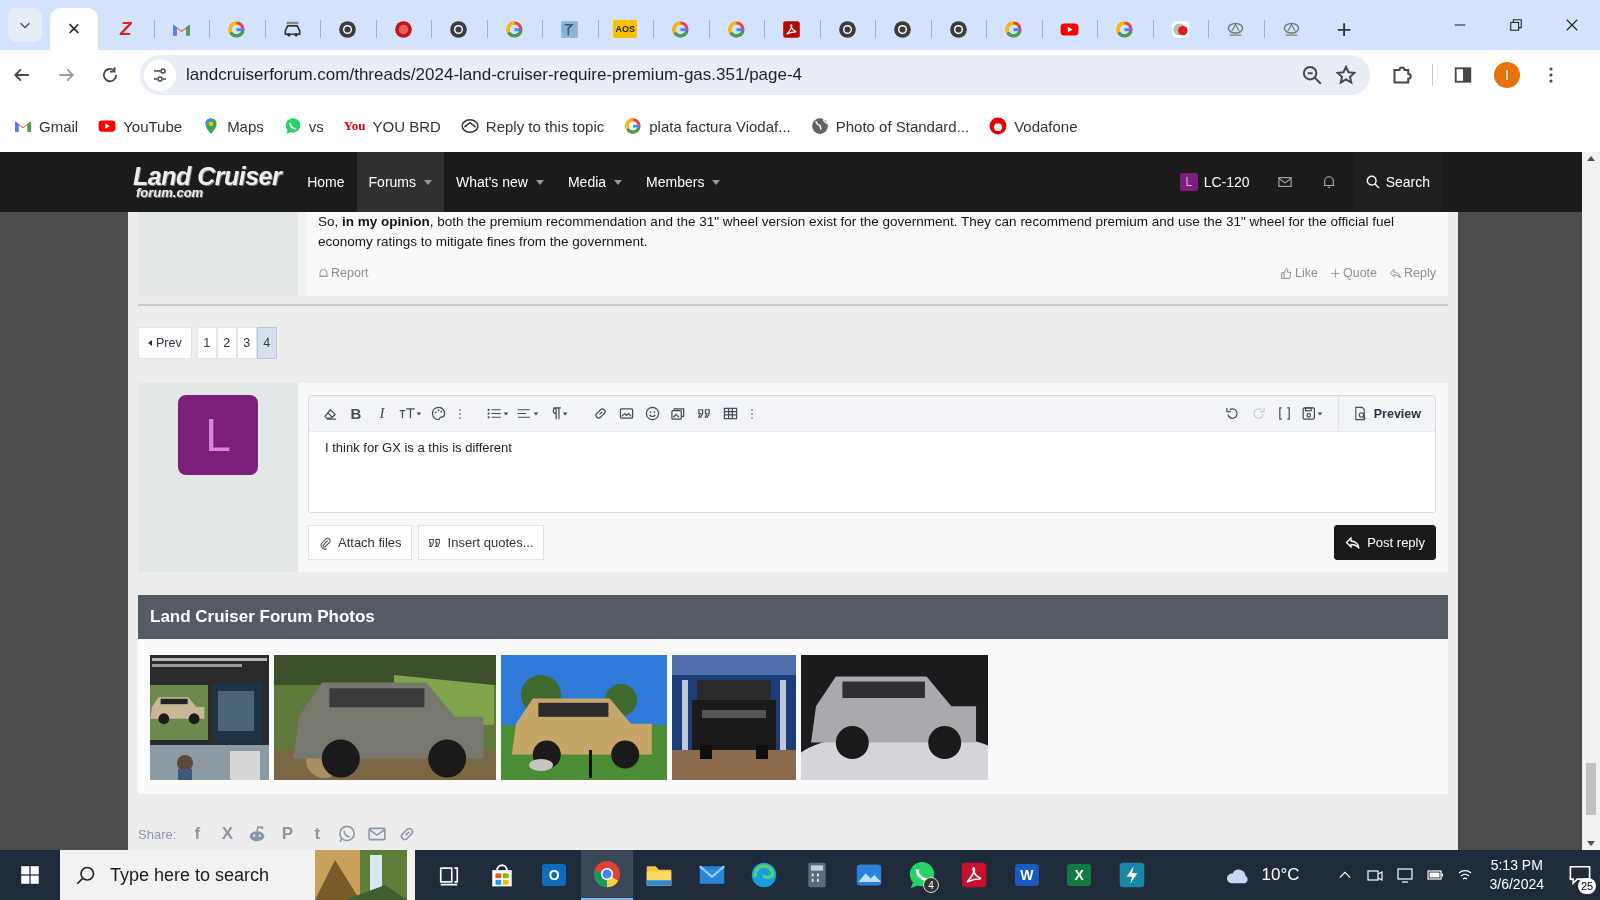  Describe the element at coordinates (872, 472) in the screenshot. I see `reply-text-field: I think for GX is a this is different` at that location.